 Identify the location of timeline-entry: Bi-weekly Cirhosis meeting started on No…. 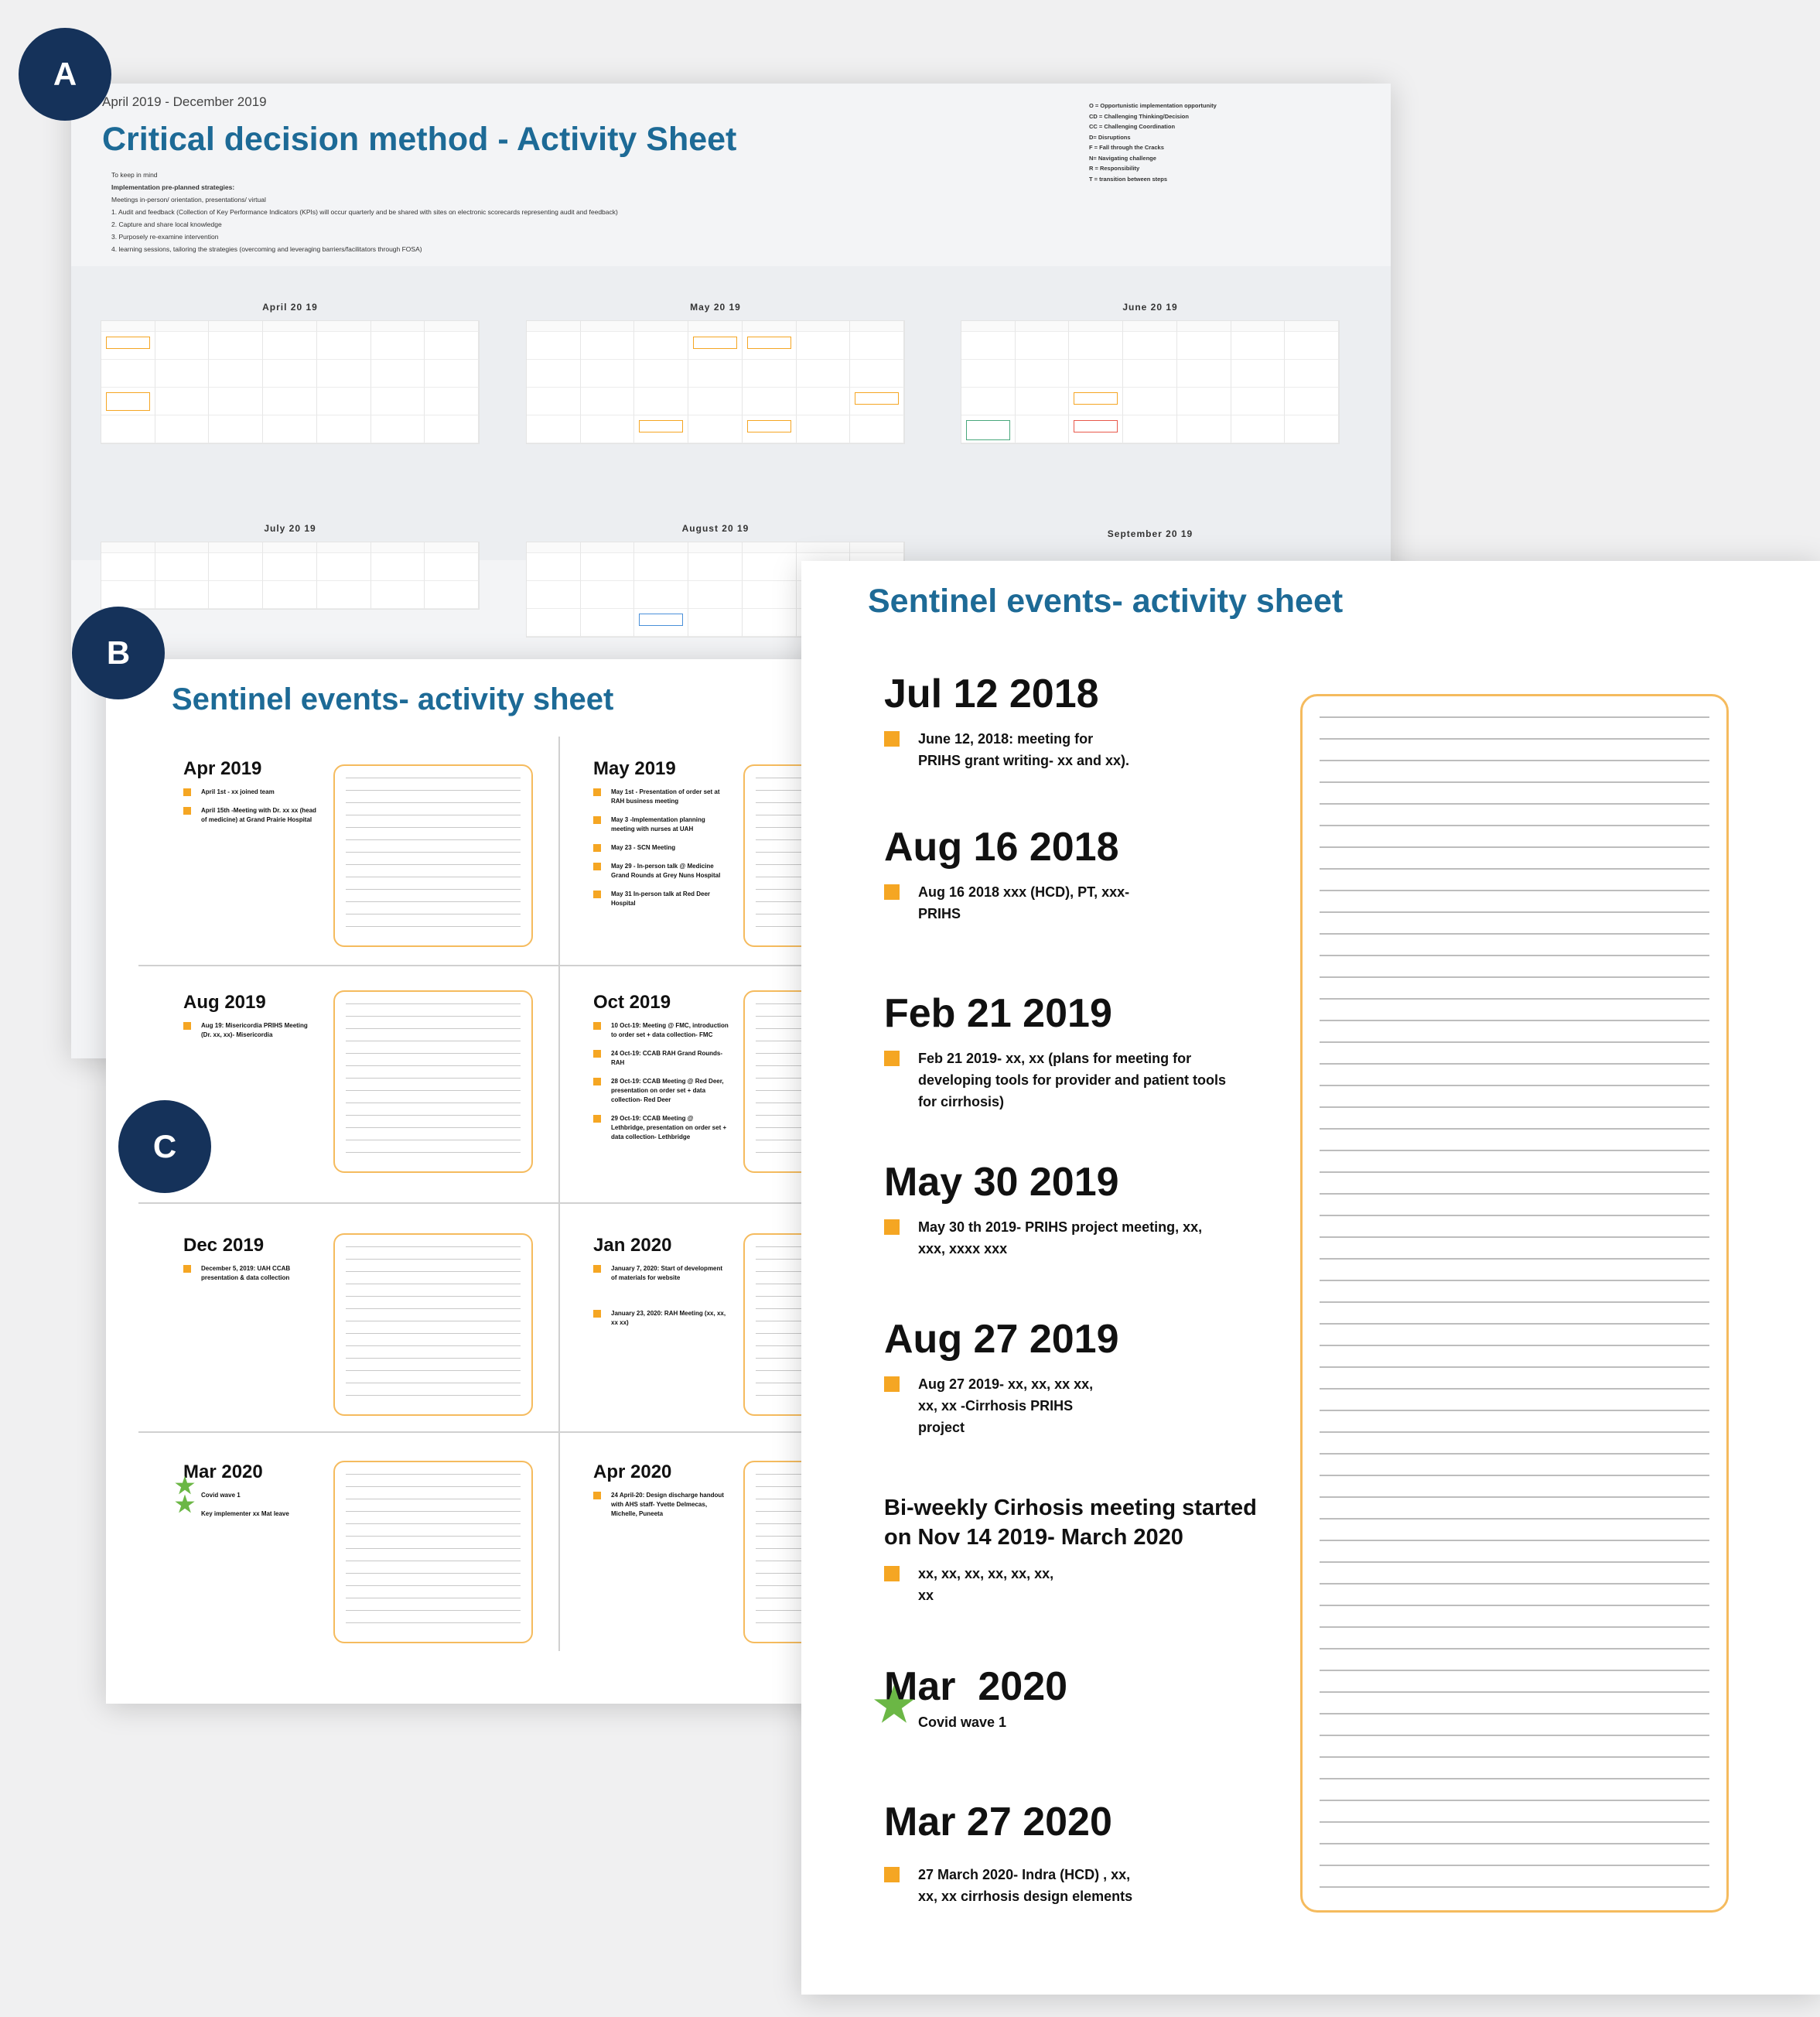
(1085, 1550).